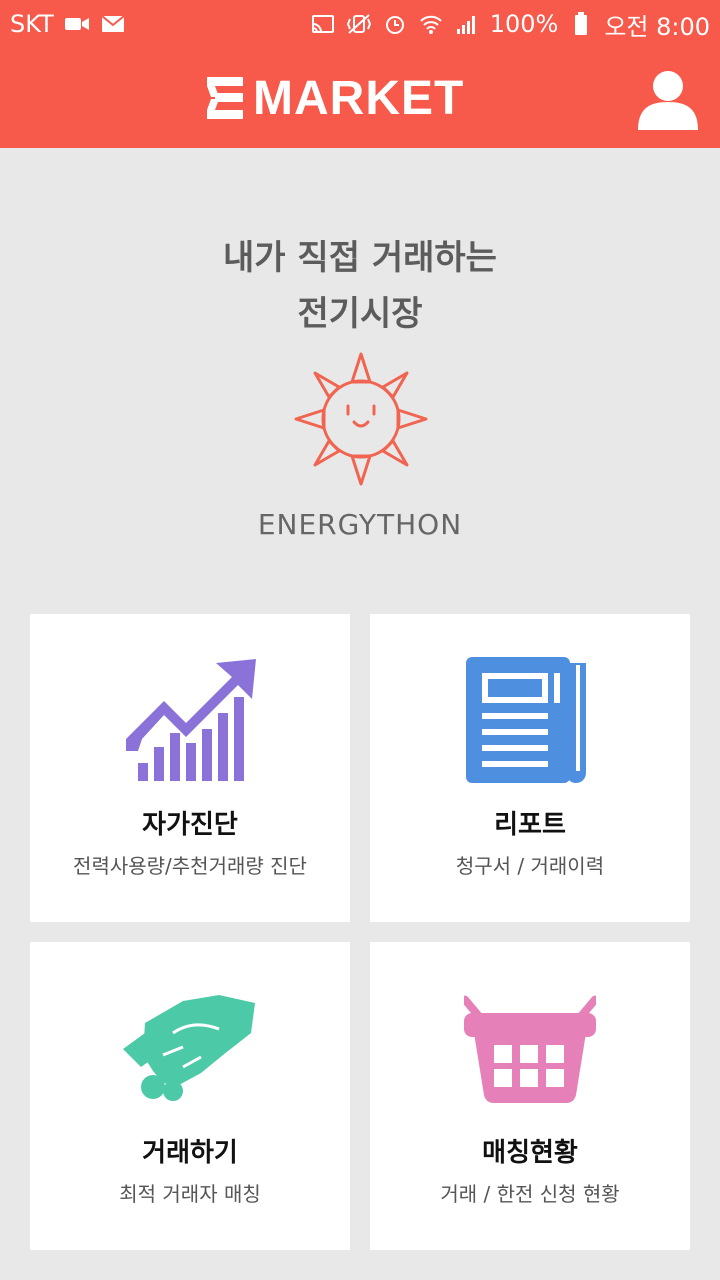  Describe the element at coordinates (113, 24) in the screenshot. I see `mail-icon` at that location.